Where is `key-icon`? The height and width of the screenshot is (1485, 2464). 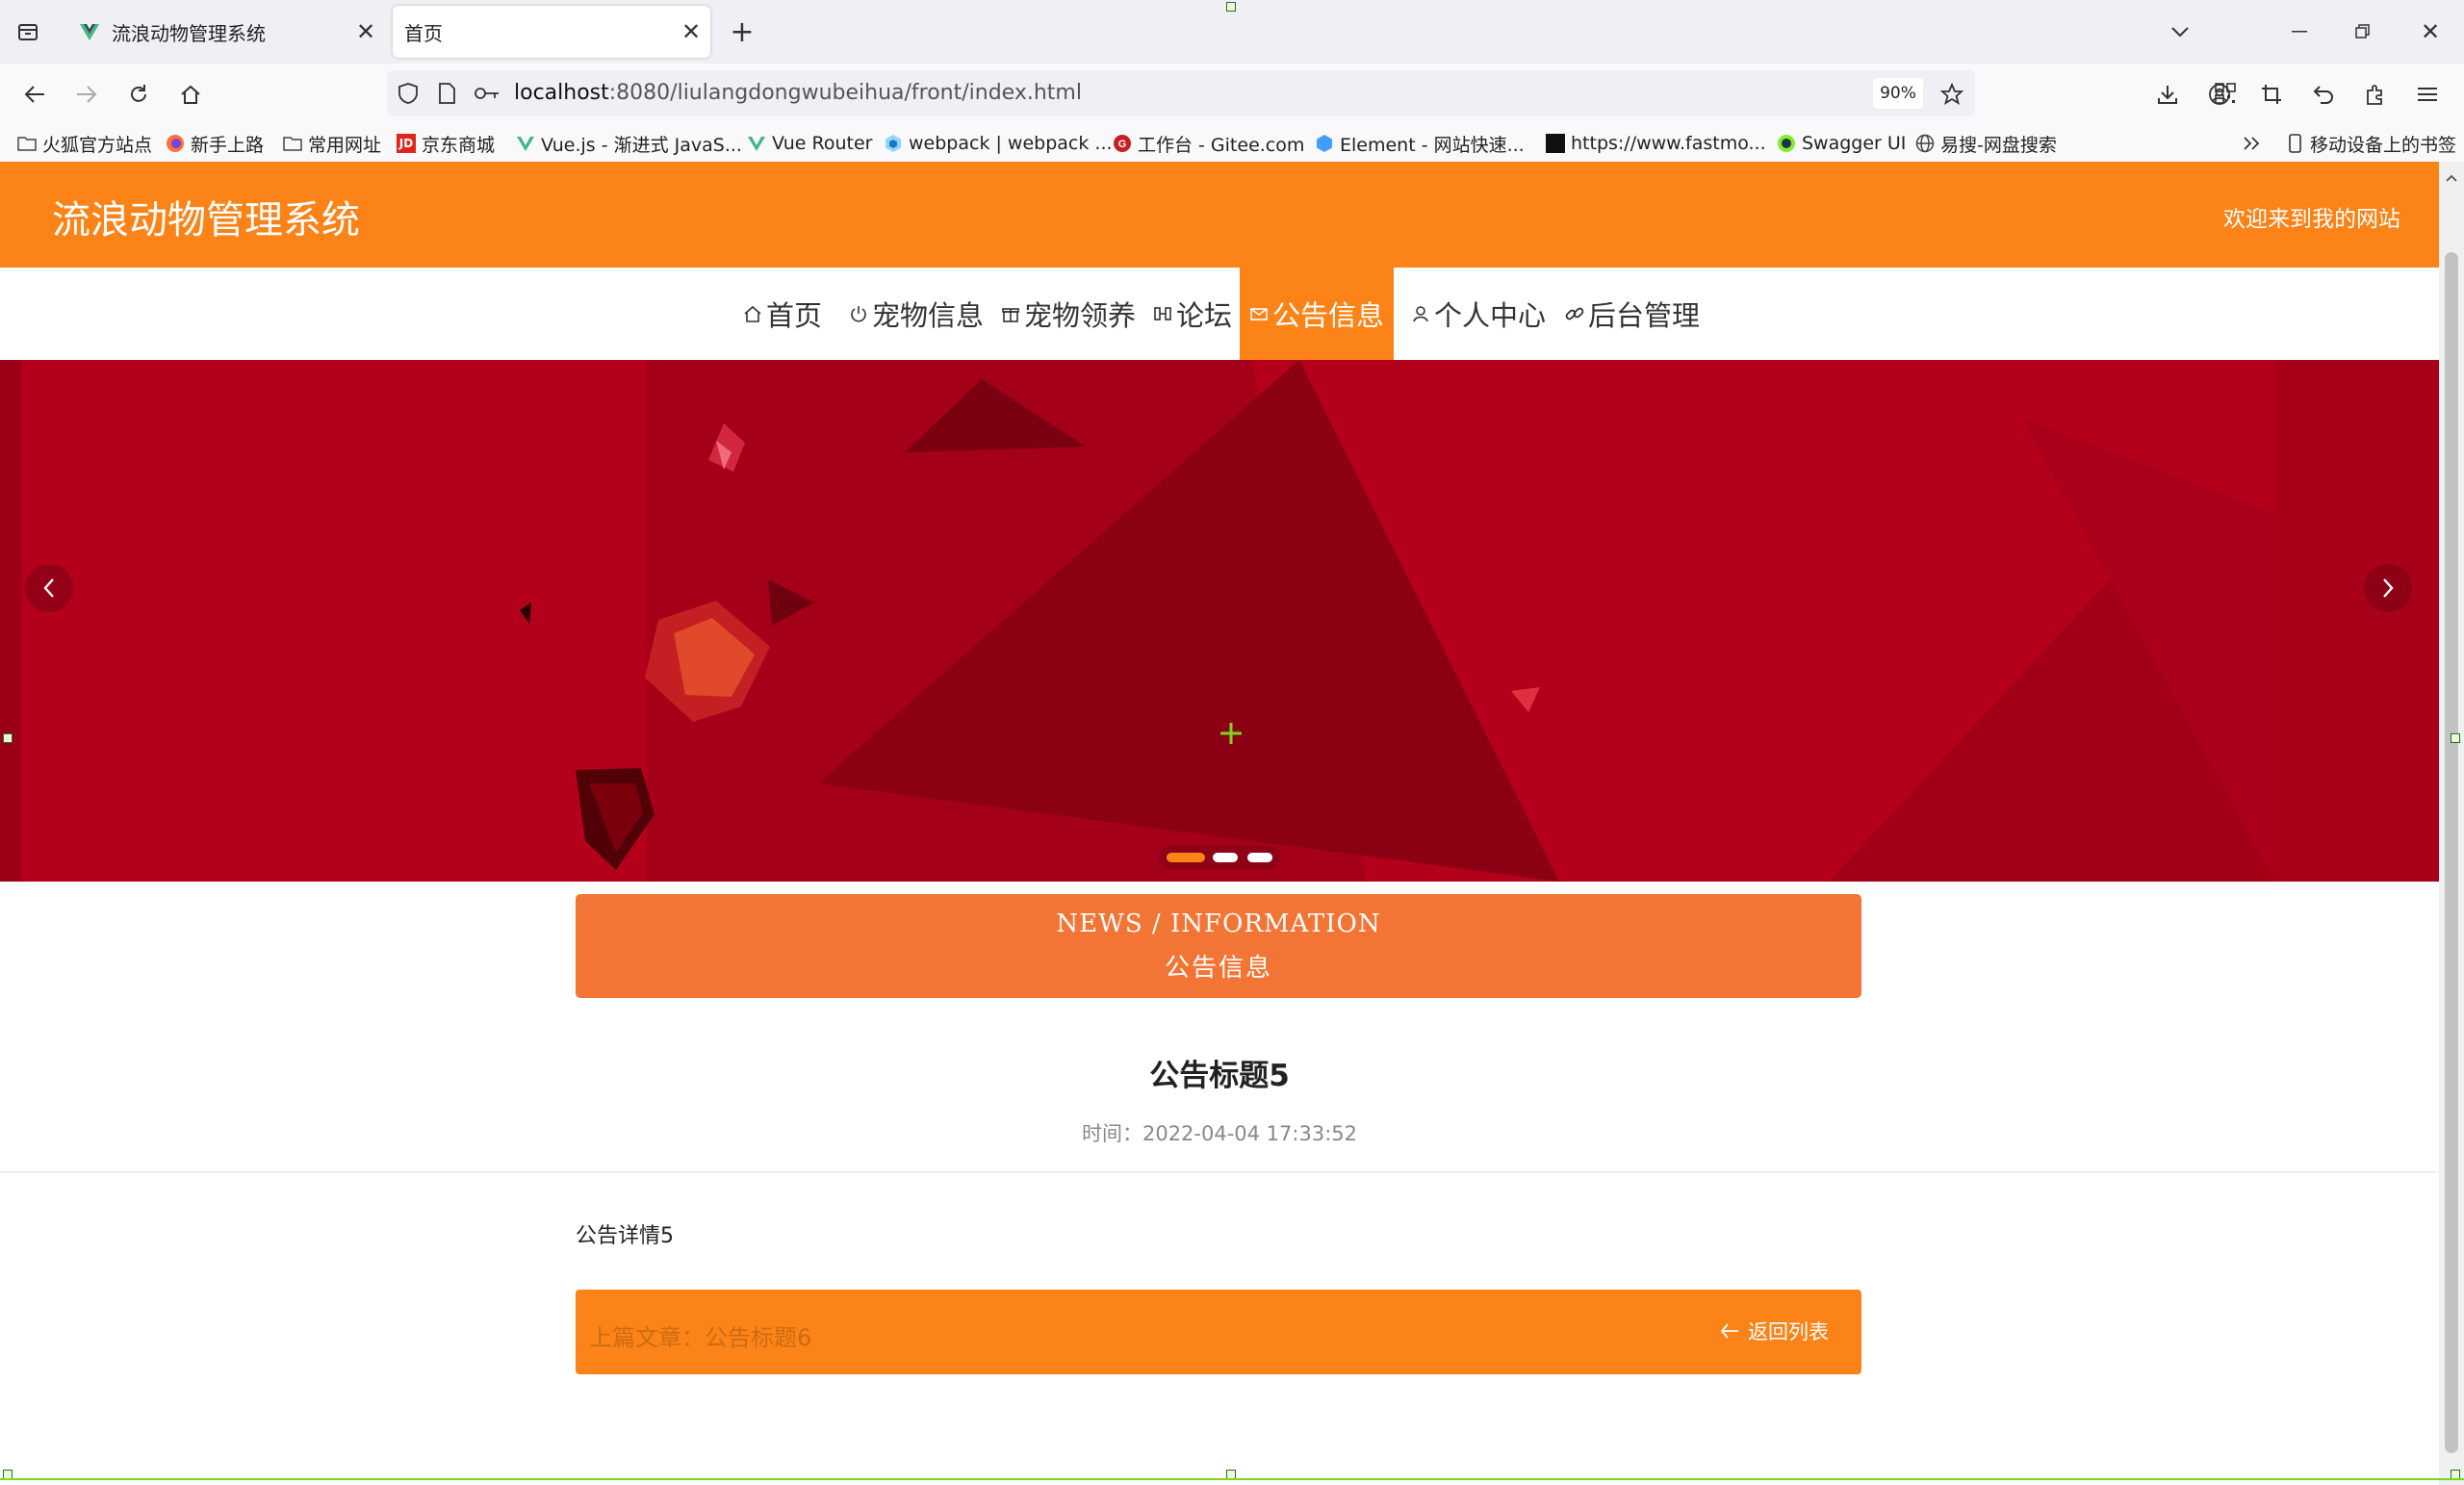
key-icon is located at coordinates (487, 93).